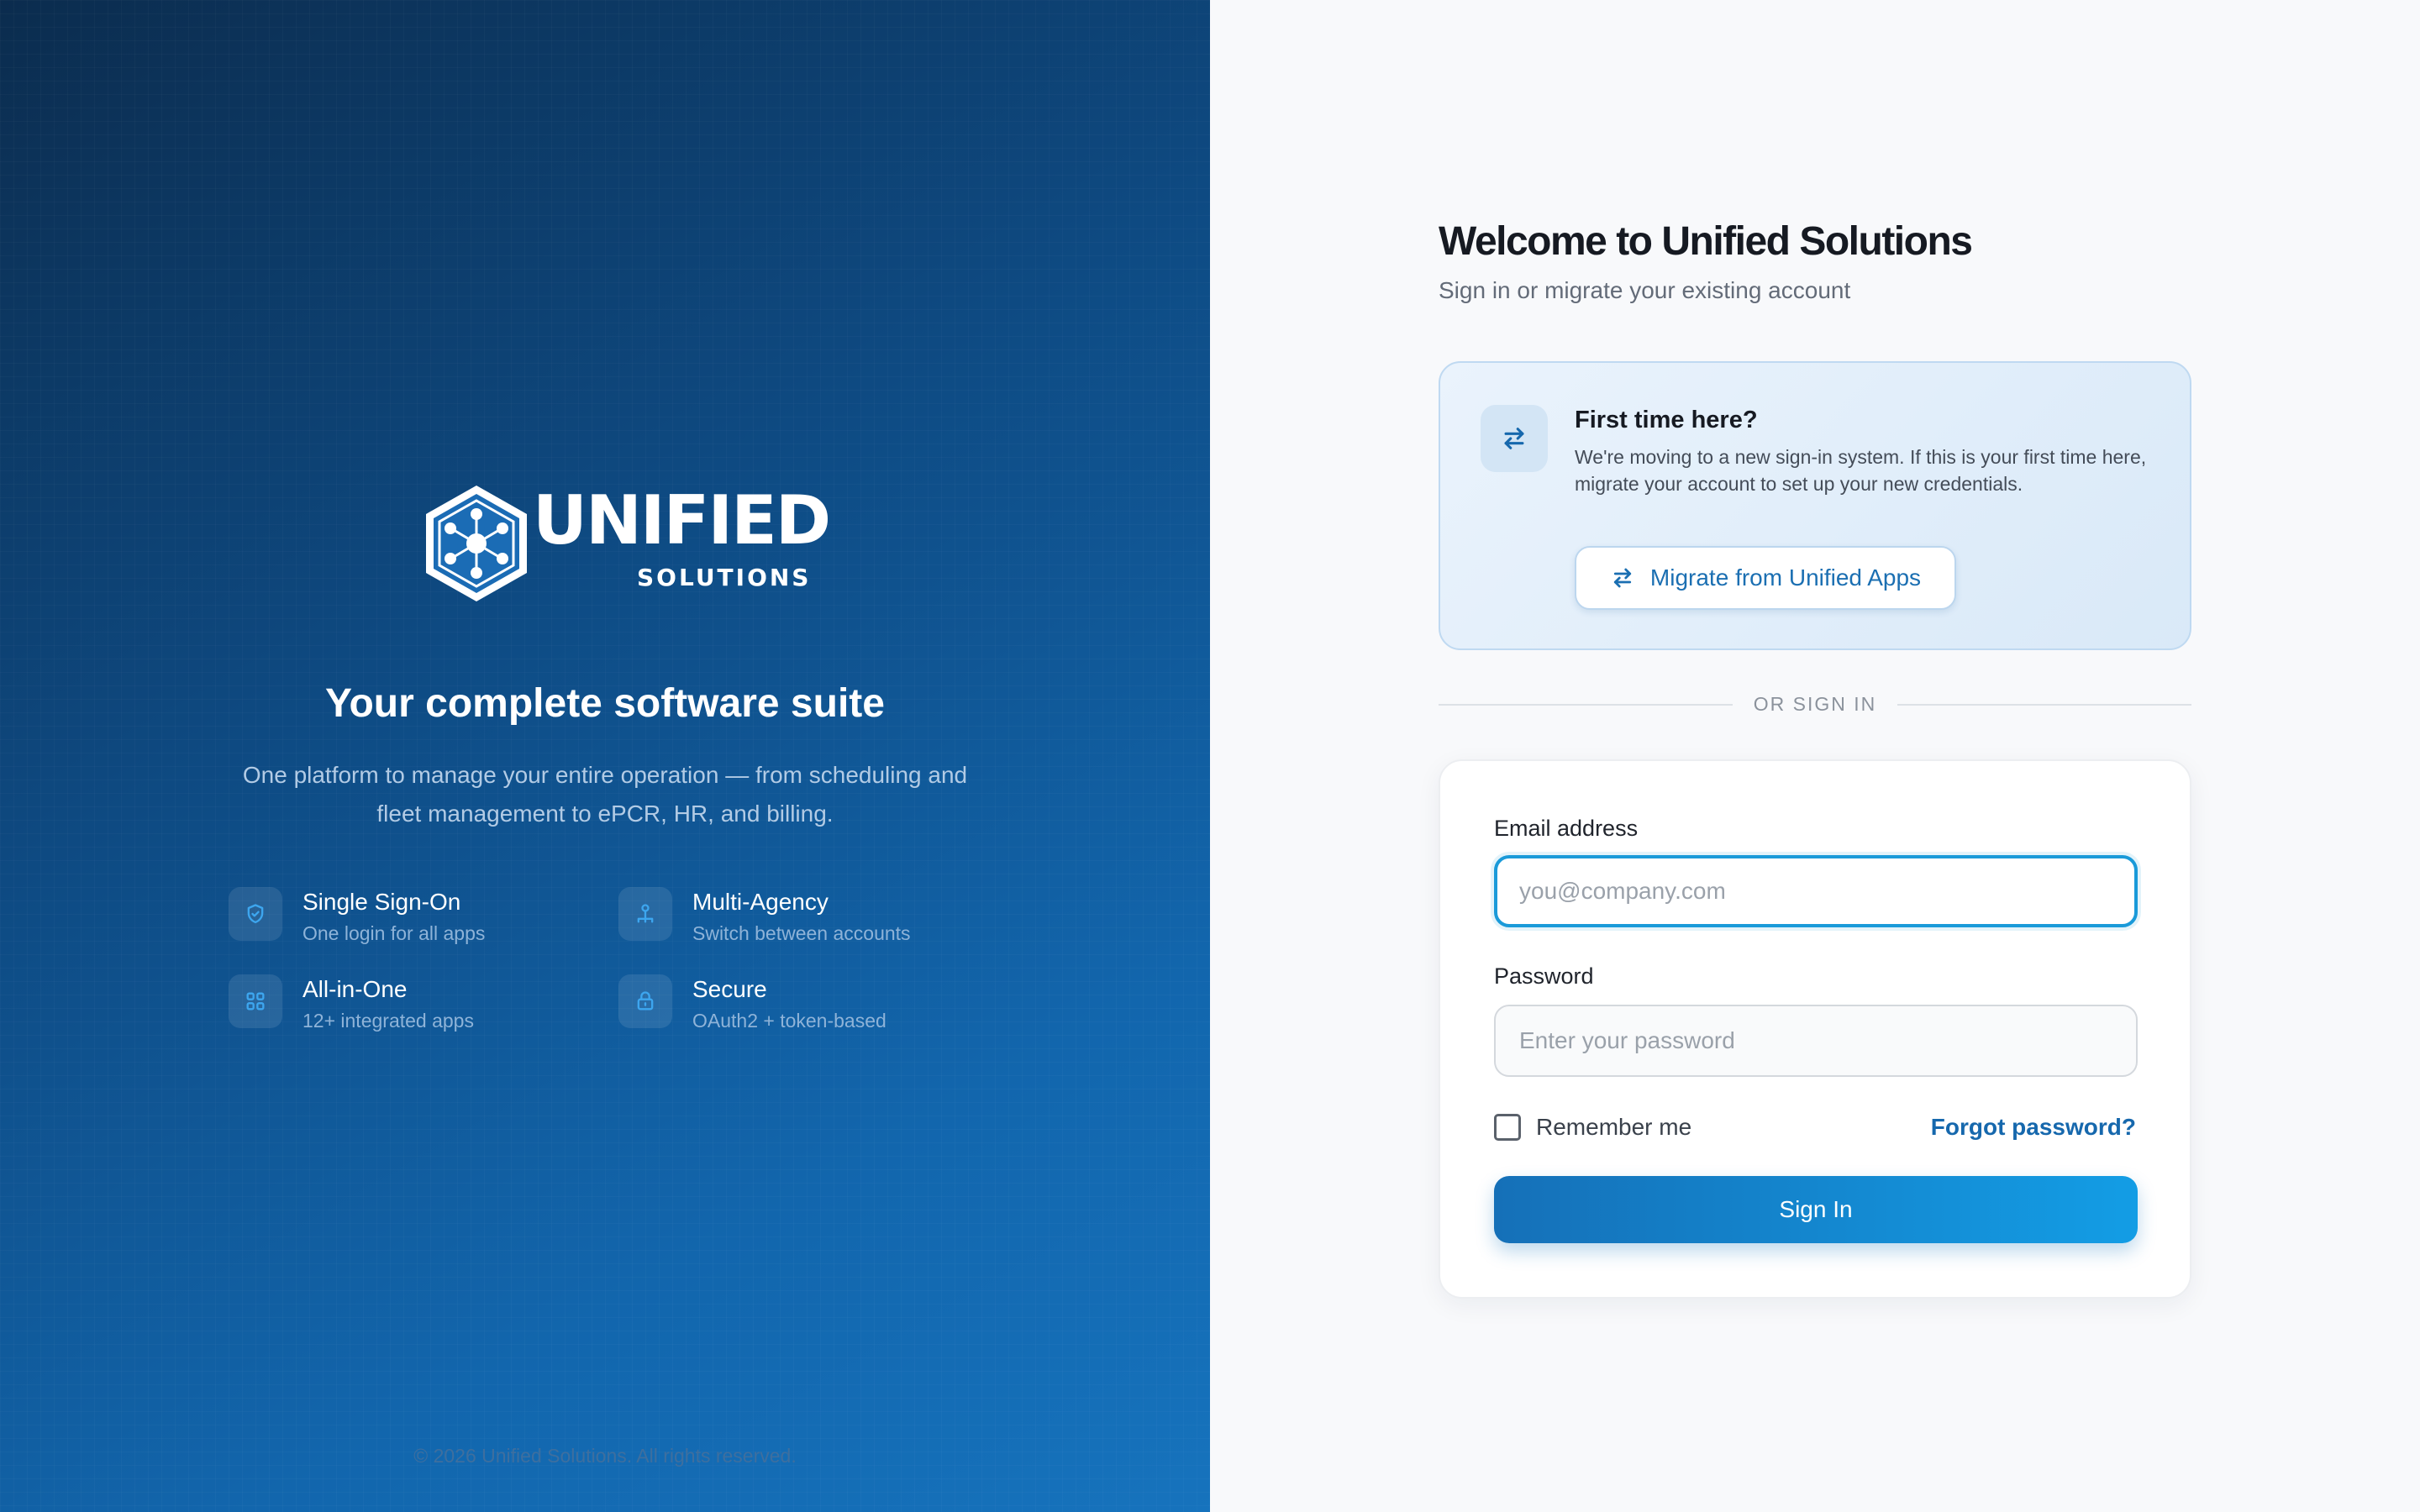  What do you see at coordinates (761, 902) in the screenshot?
I see `feature-title: Multi-Agency` at bounding box center [761, 902].